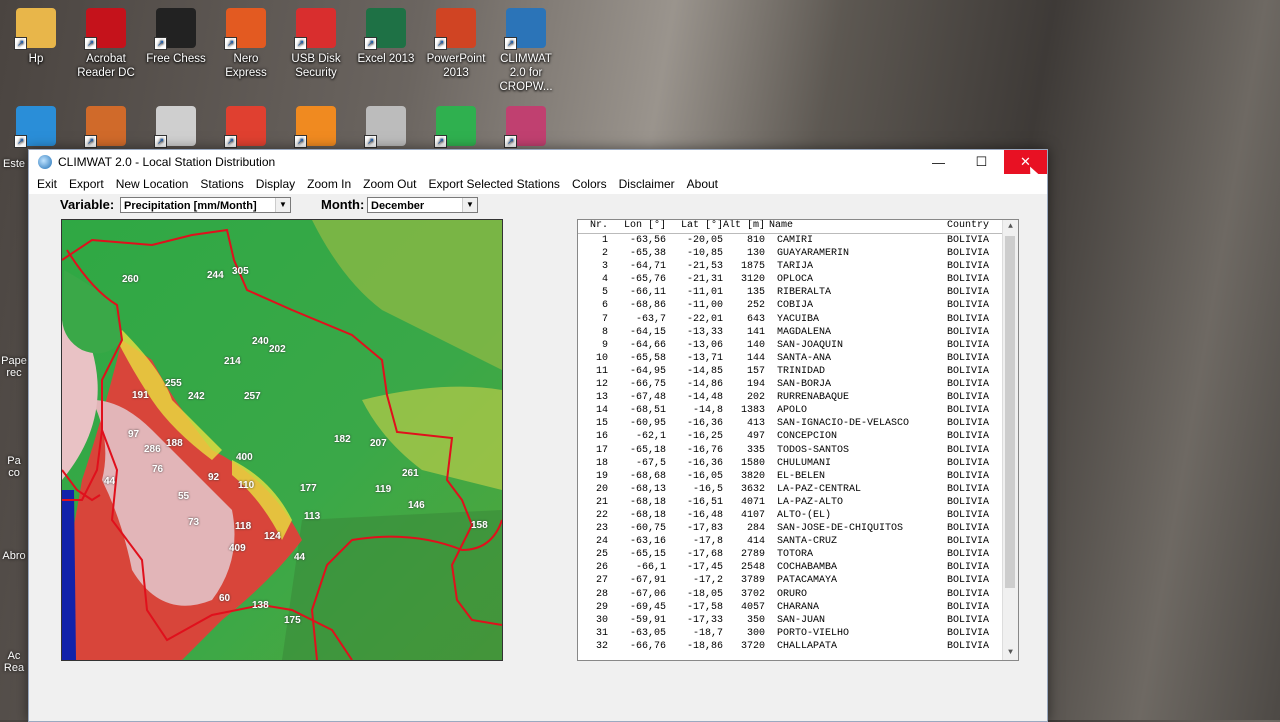 The width and height of the screenshot is (1280, 722). What do you see at coordinates (798, 266) in the screenshot?
I see `table-row: 3 -64,71 -21,53 1875 TARIJA BOLIVIA` at bounding box center [798, 266].